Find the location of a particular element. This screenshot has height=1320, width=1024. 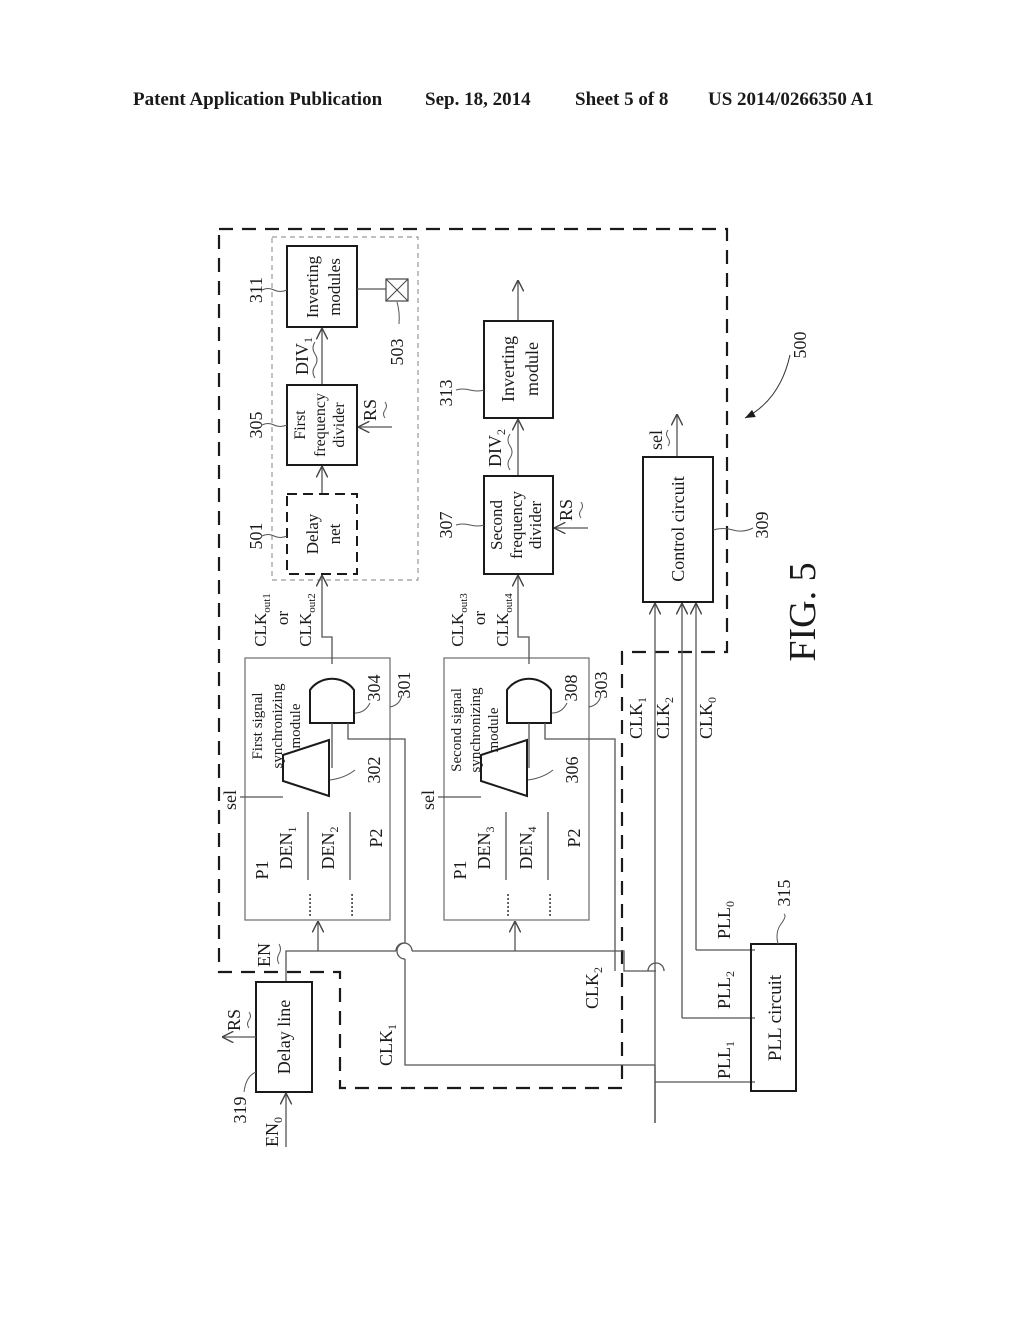

delay-net-label-1: Delay is located at coordinates (312, 533).